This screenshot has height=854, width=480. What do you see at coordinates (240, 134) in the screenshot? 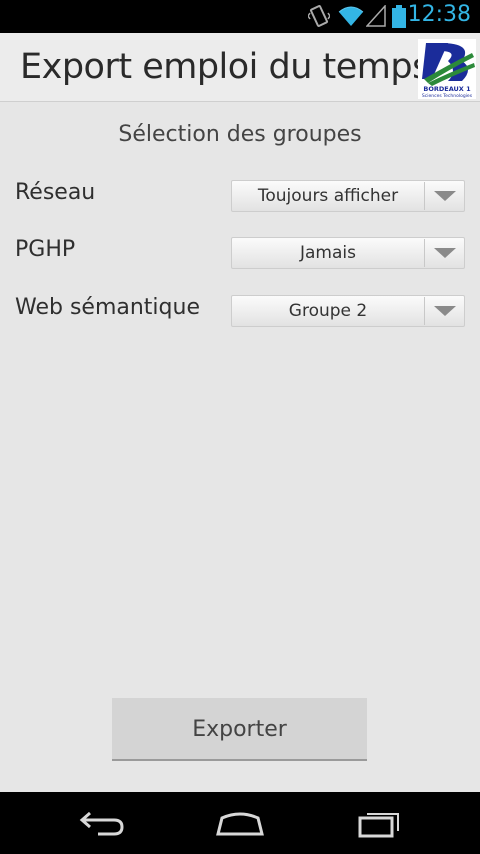
I see `section-title: Sélection des groupes` at bounding box center [240, 134].